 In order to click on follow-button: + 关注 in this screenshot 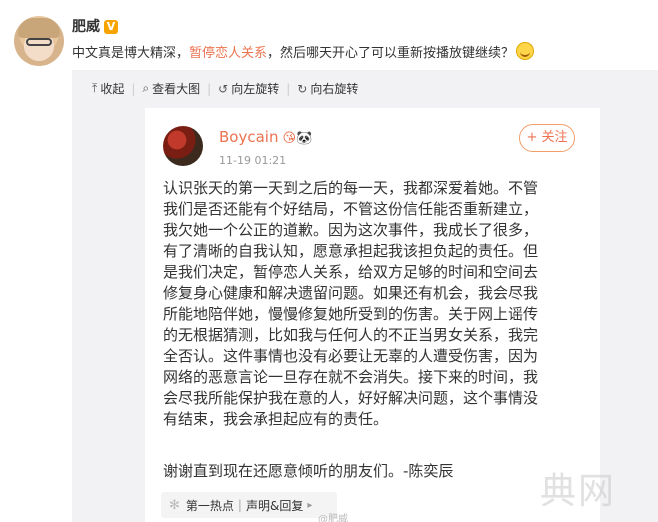, I will do `click(547, 138)`.